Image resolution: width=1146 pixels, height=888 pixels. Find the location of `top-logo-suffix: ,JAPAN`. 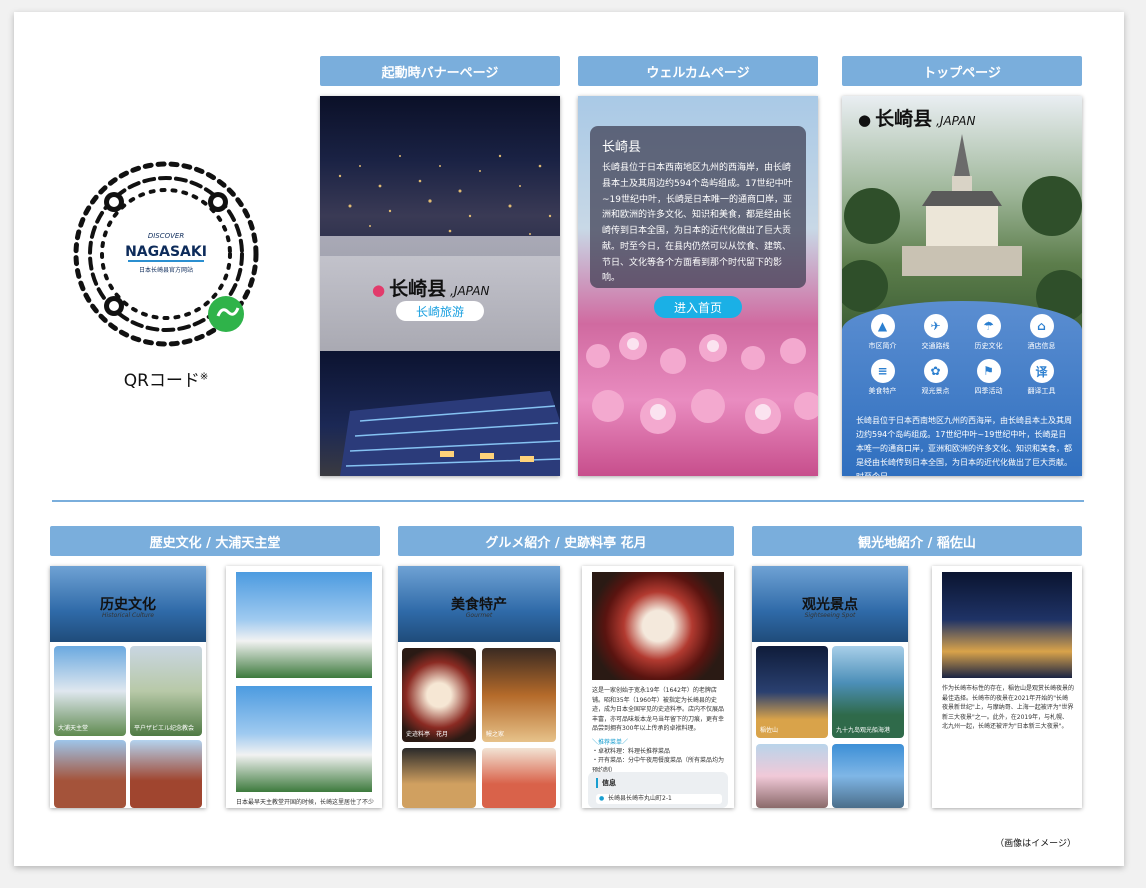

top-logo-suffix: ,JAPAN is located at coordinates (956, 121).